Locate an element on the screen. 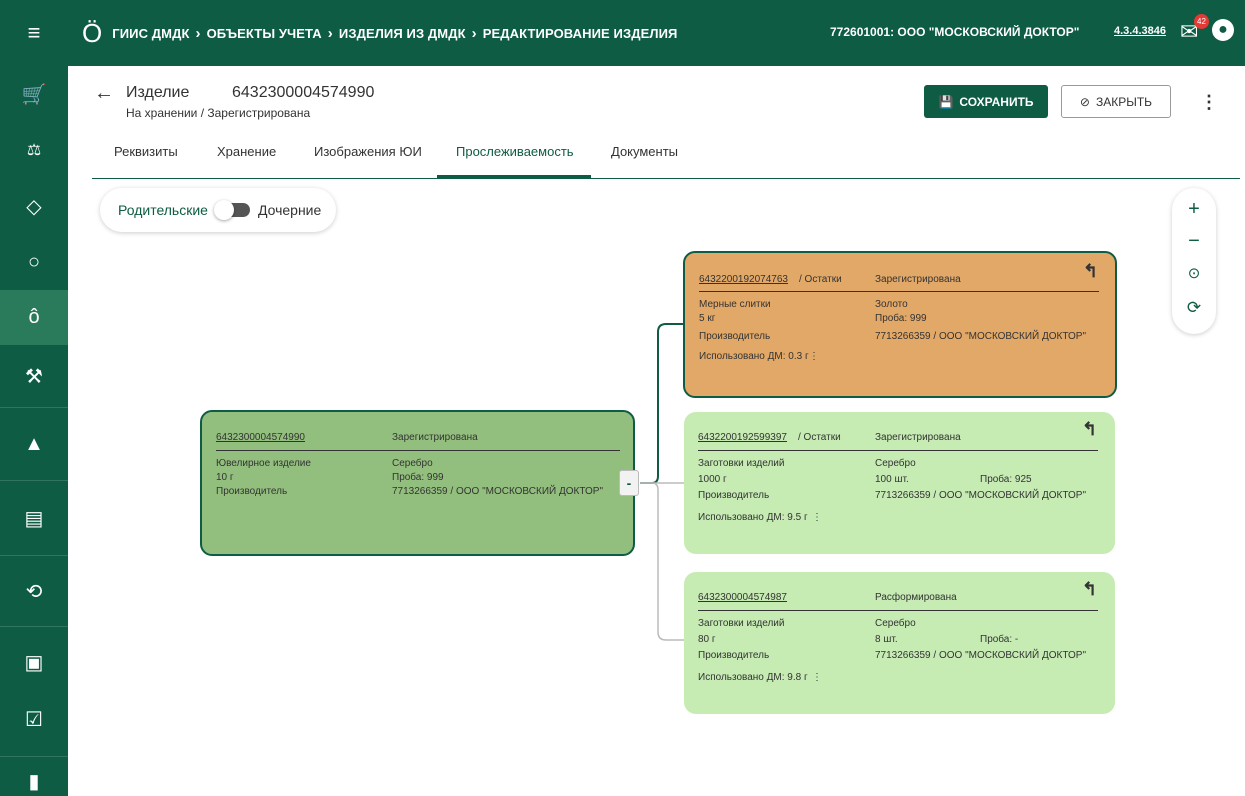 This screenshot has height=796, width=1245. child-id-link: 6432200192599397 is located at coordinates (742, 437).